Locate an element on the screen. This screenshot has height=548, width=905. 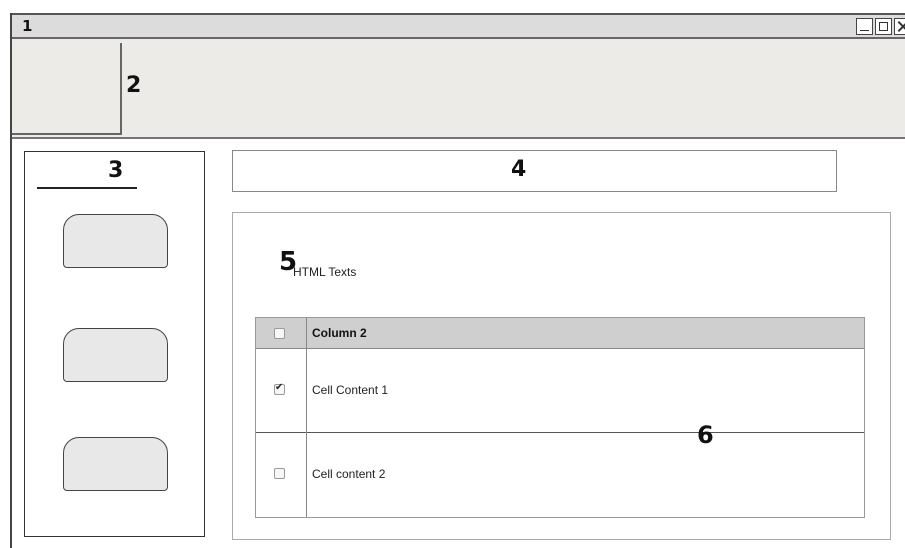
window-controls is located at coordinates (880, 26).